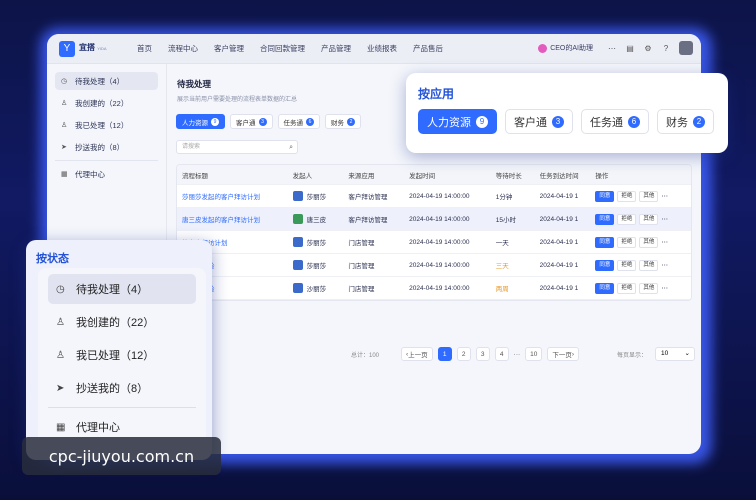 This screenshot has height=500, width=756. Describe the element at coordinates (482, 354) in the screenshot. I see `page-3: 3` at that location.